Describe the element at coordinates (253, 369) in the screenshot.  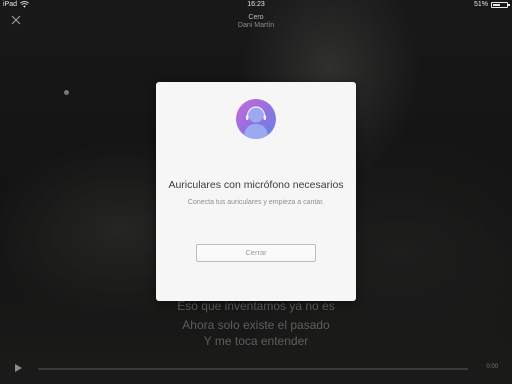
I see `progress-bar` at that location.